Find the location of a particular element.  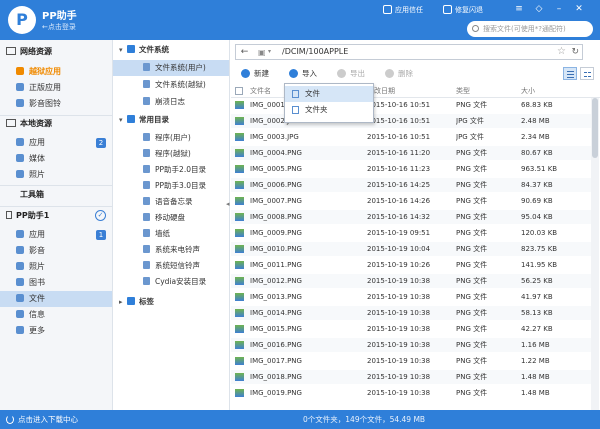

sidebar-item-device-books: 图书 is located at coordinates (56, 283).